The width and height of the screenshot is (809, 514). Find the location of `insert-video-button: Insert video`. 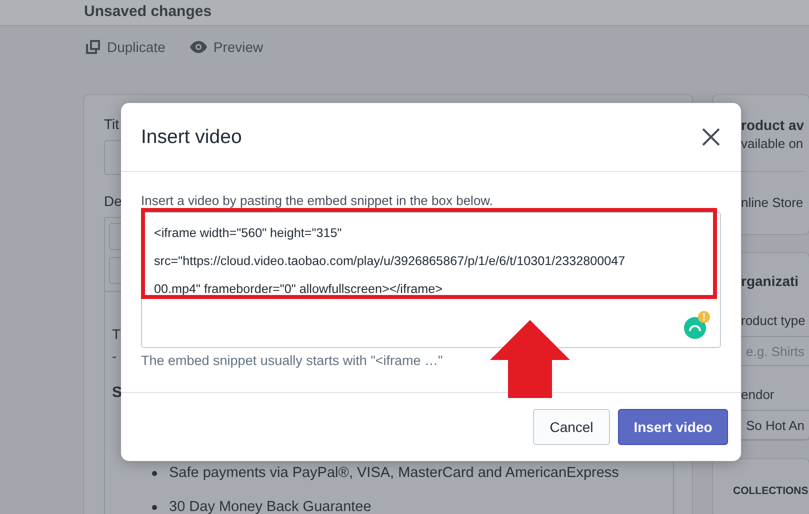

insert-video-button: Insert video is located at coordinates (673, 427).